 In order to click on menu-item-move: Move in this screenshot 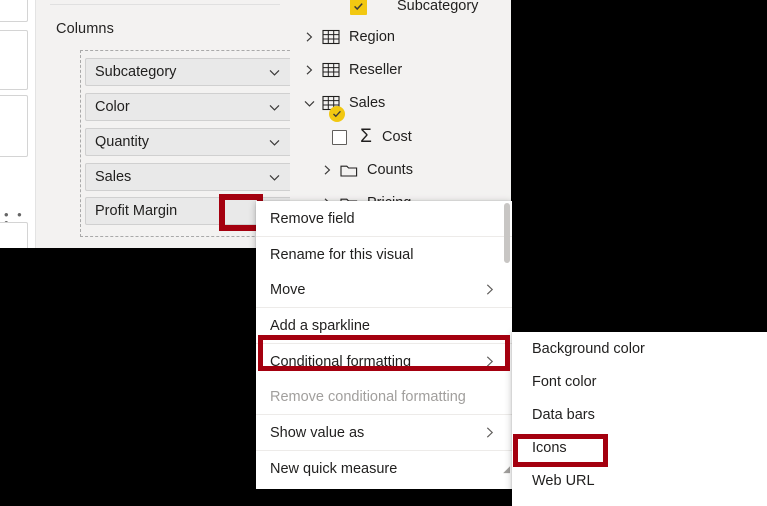, I will do `click(384, 289)`.